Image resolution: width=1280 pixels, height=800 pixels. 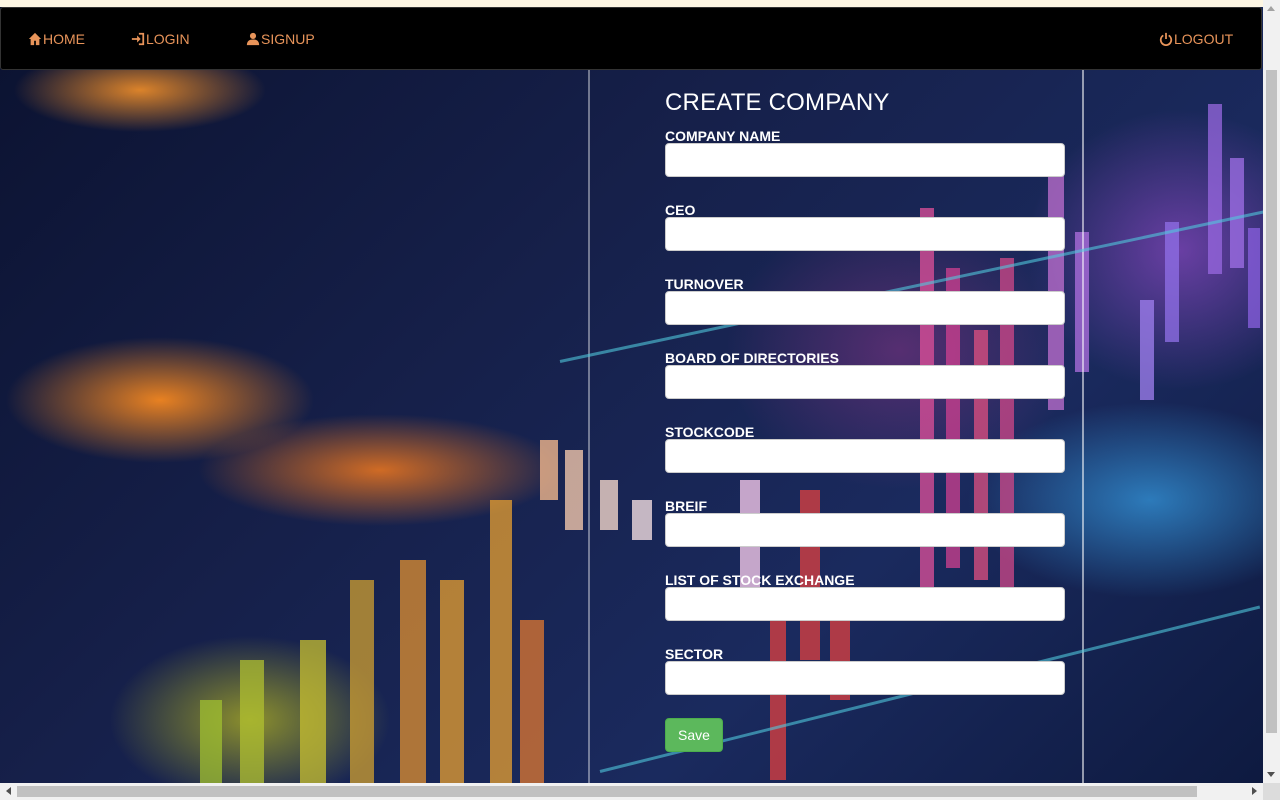 I want to click on turnover-field: TURNOVER, so click(x=865, y=300).